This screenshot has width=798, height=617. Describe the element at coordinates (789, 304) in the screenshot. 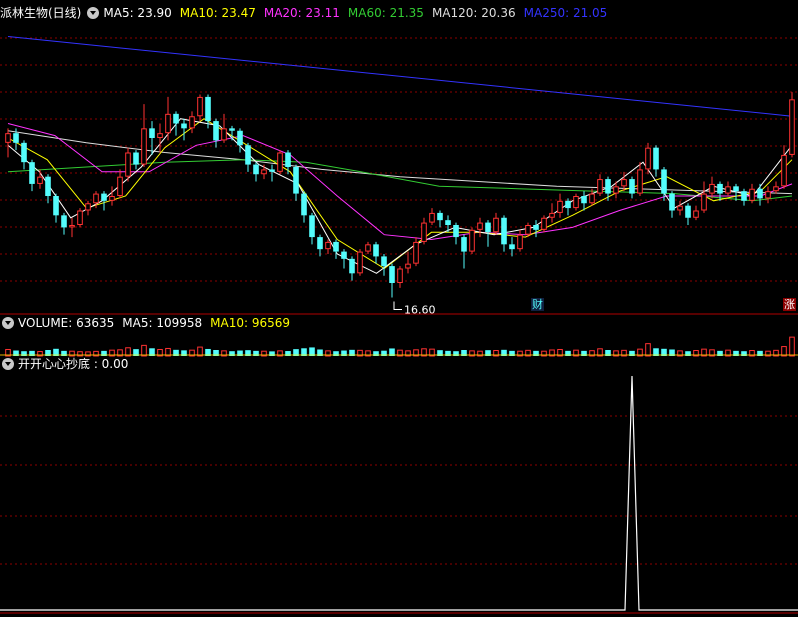

I see `limit-up-badge: 涨` at that location.